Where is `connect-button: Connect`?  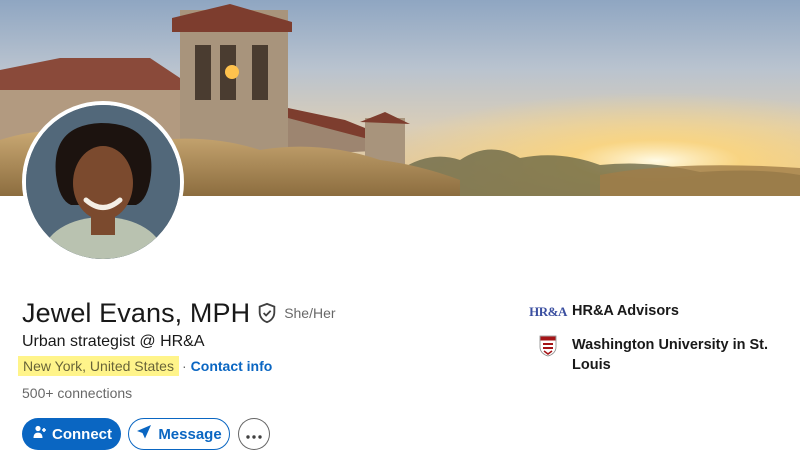 connect-button: Connect is located at coordinates (71, 434).